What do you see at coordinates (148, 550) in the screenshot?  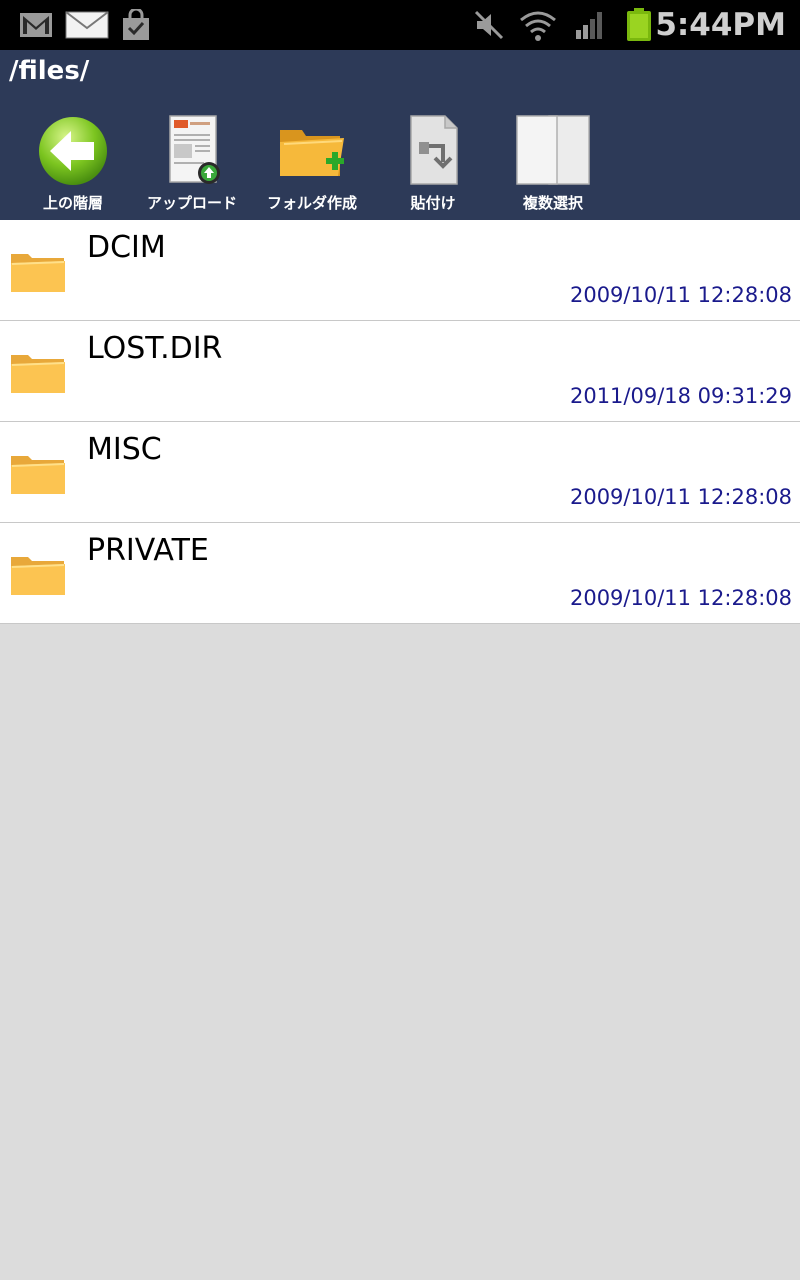 I see `file-name: PRIVATE` at bounding box center [148, 550].